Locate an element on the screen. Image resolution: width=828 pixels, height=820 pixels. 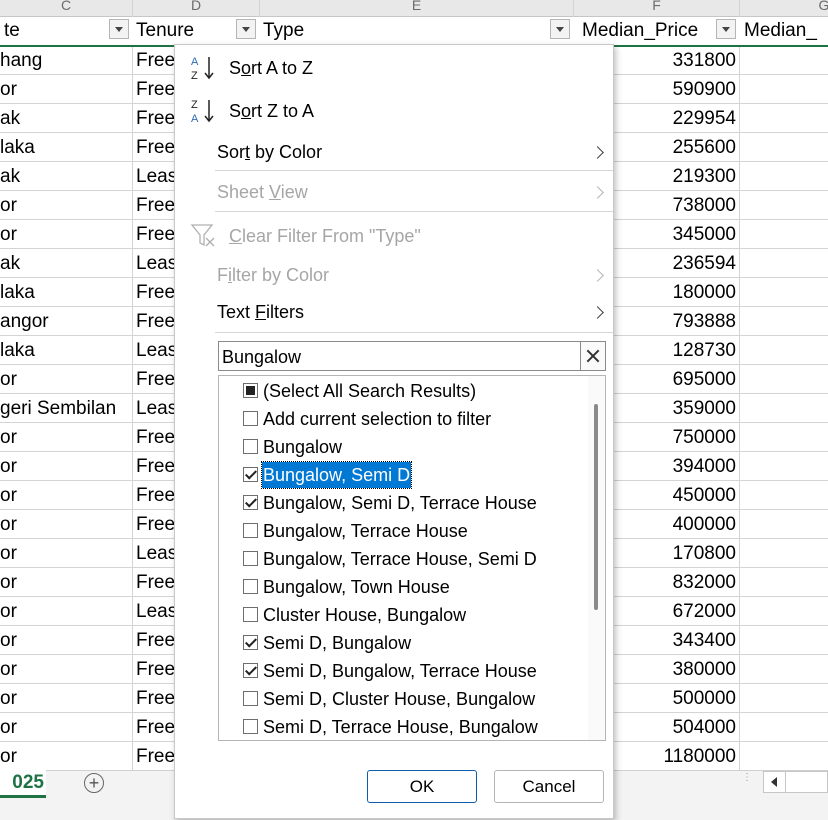
cancel-button: Cancel is located at coordinates (549, 786).